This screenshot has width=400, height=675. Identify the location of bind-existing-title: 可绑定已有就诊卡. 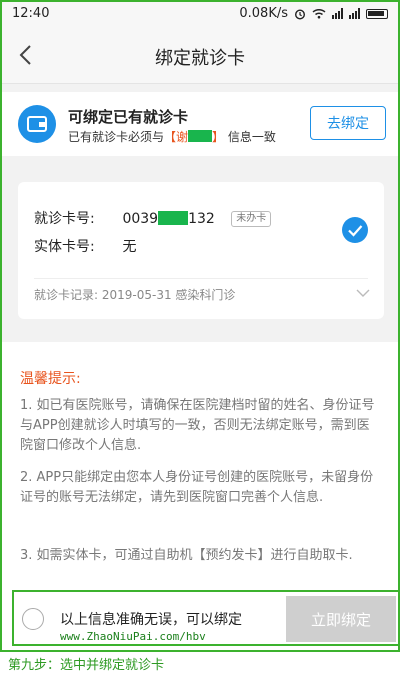
(128, 117).